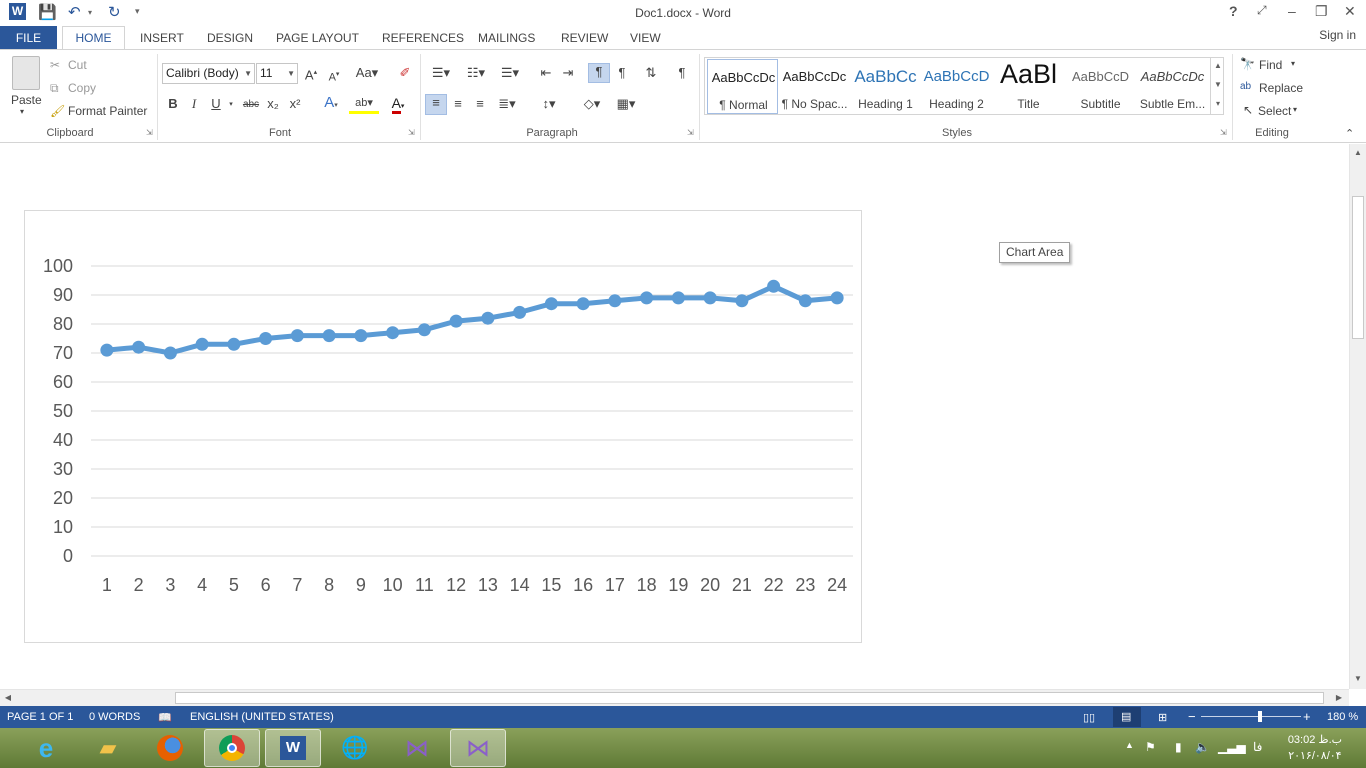  I want to click on format-painter-button: Format Painter, so click(107, 111).